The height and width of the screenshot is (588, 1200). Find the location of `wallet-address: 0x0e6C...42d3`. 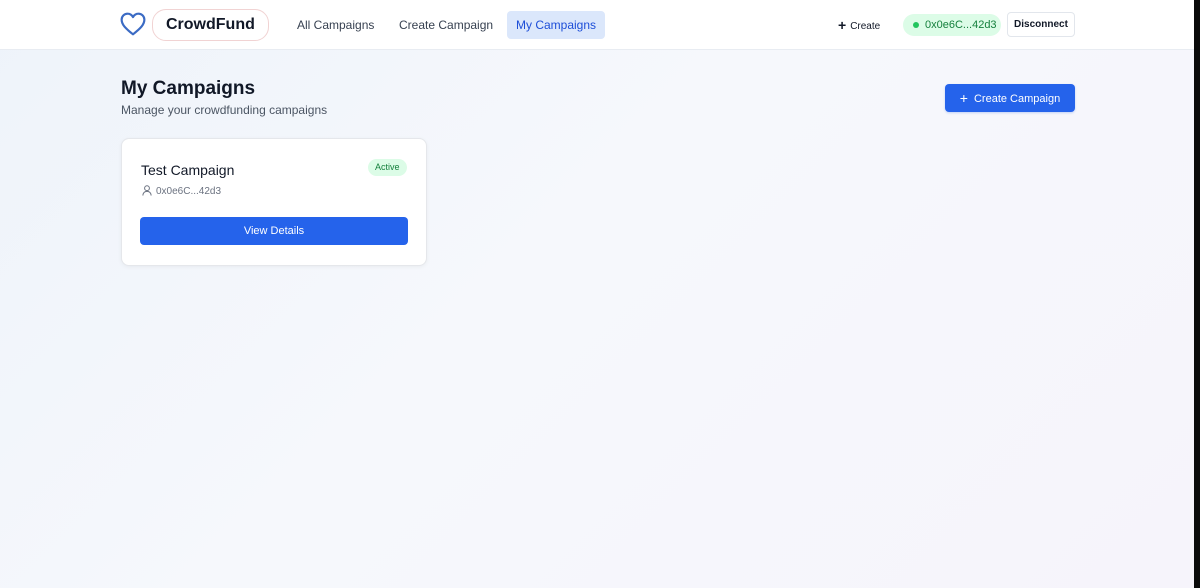

wallet-address: 0x0e6C...42d3 is located at coordinates (961, 25).